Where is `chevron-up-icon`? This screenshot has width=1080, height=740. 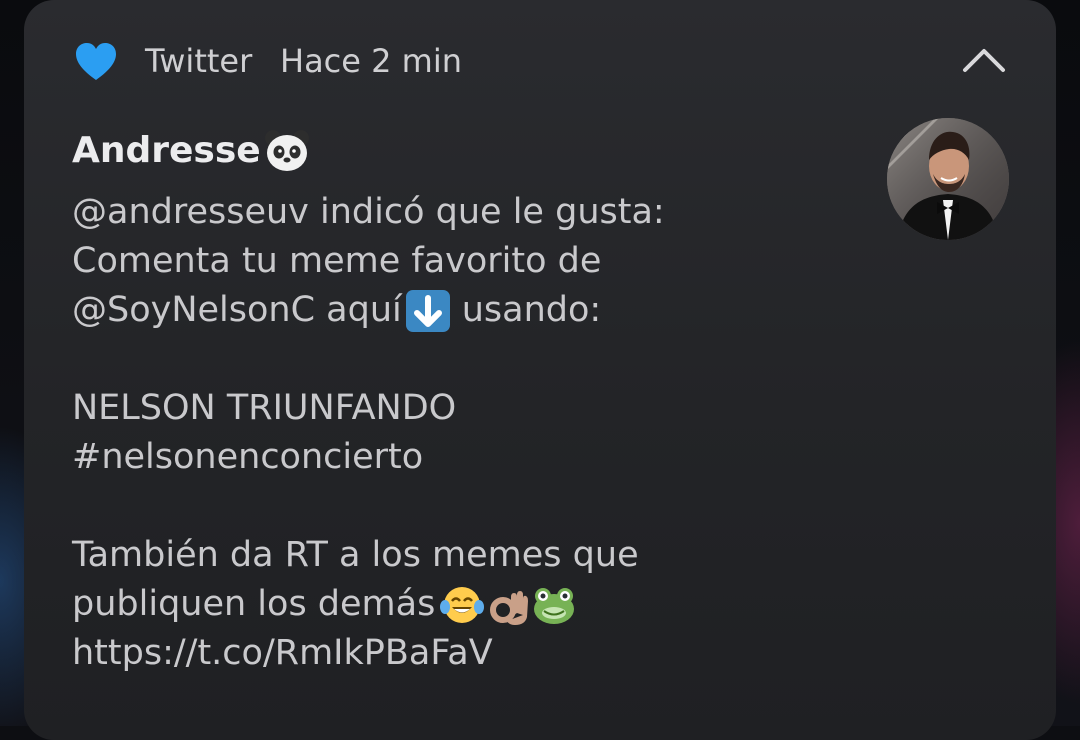
chevron-up-icon is located at coordinates (984, 60).